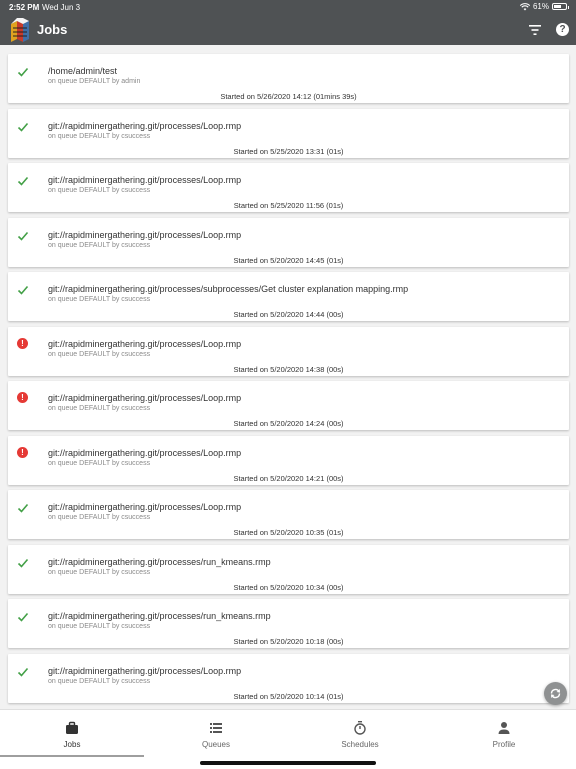 The height and width of the screenshot is (769, 576). What do you see at coordinates (288, 587) in the screenshot?
I see `job-started: Started on 5/20/2020 10:34 (00s)` at bounding box center [288, 587].